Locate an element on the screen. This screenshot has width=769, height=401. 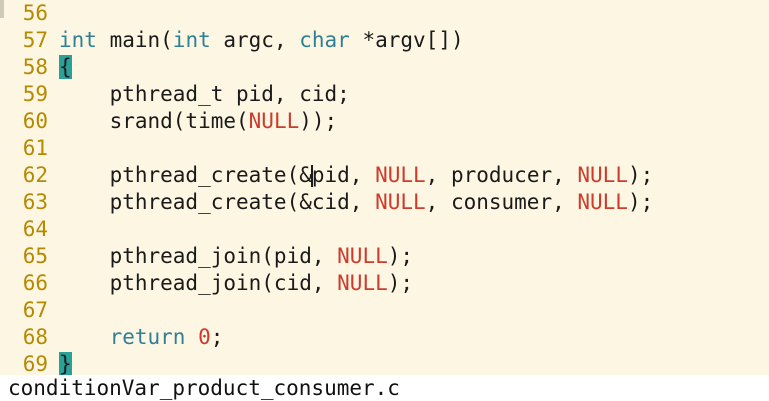
code-line: 60 srand(time(NULL)); is located at coordinates (168, 121).